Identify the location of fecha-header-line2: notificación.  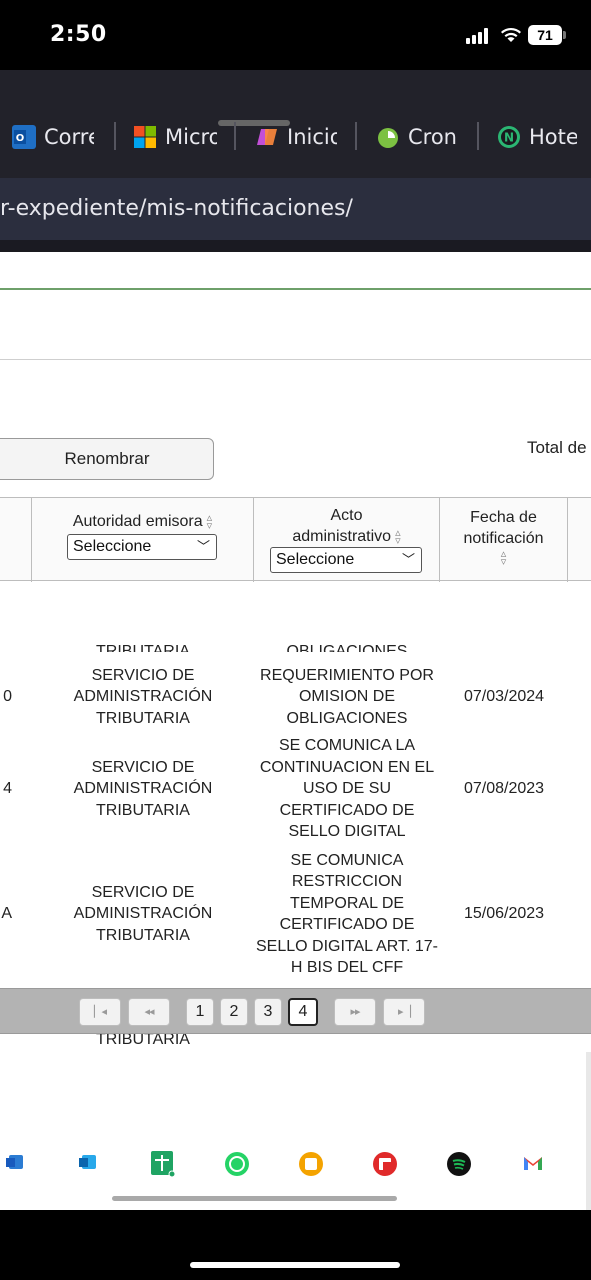
(503, 538).